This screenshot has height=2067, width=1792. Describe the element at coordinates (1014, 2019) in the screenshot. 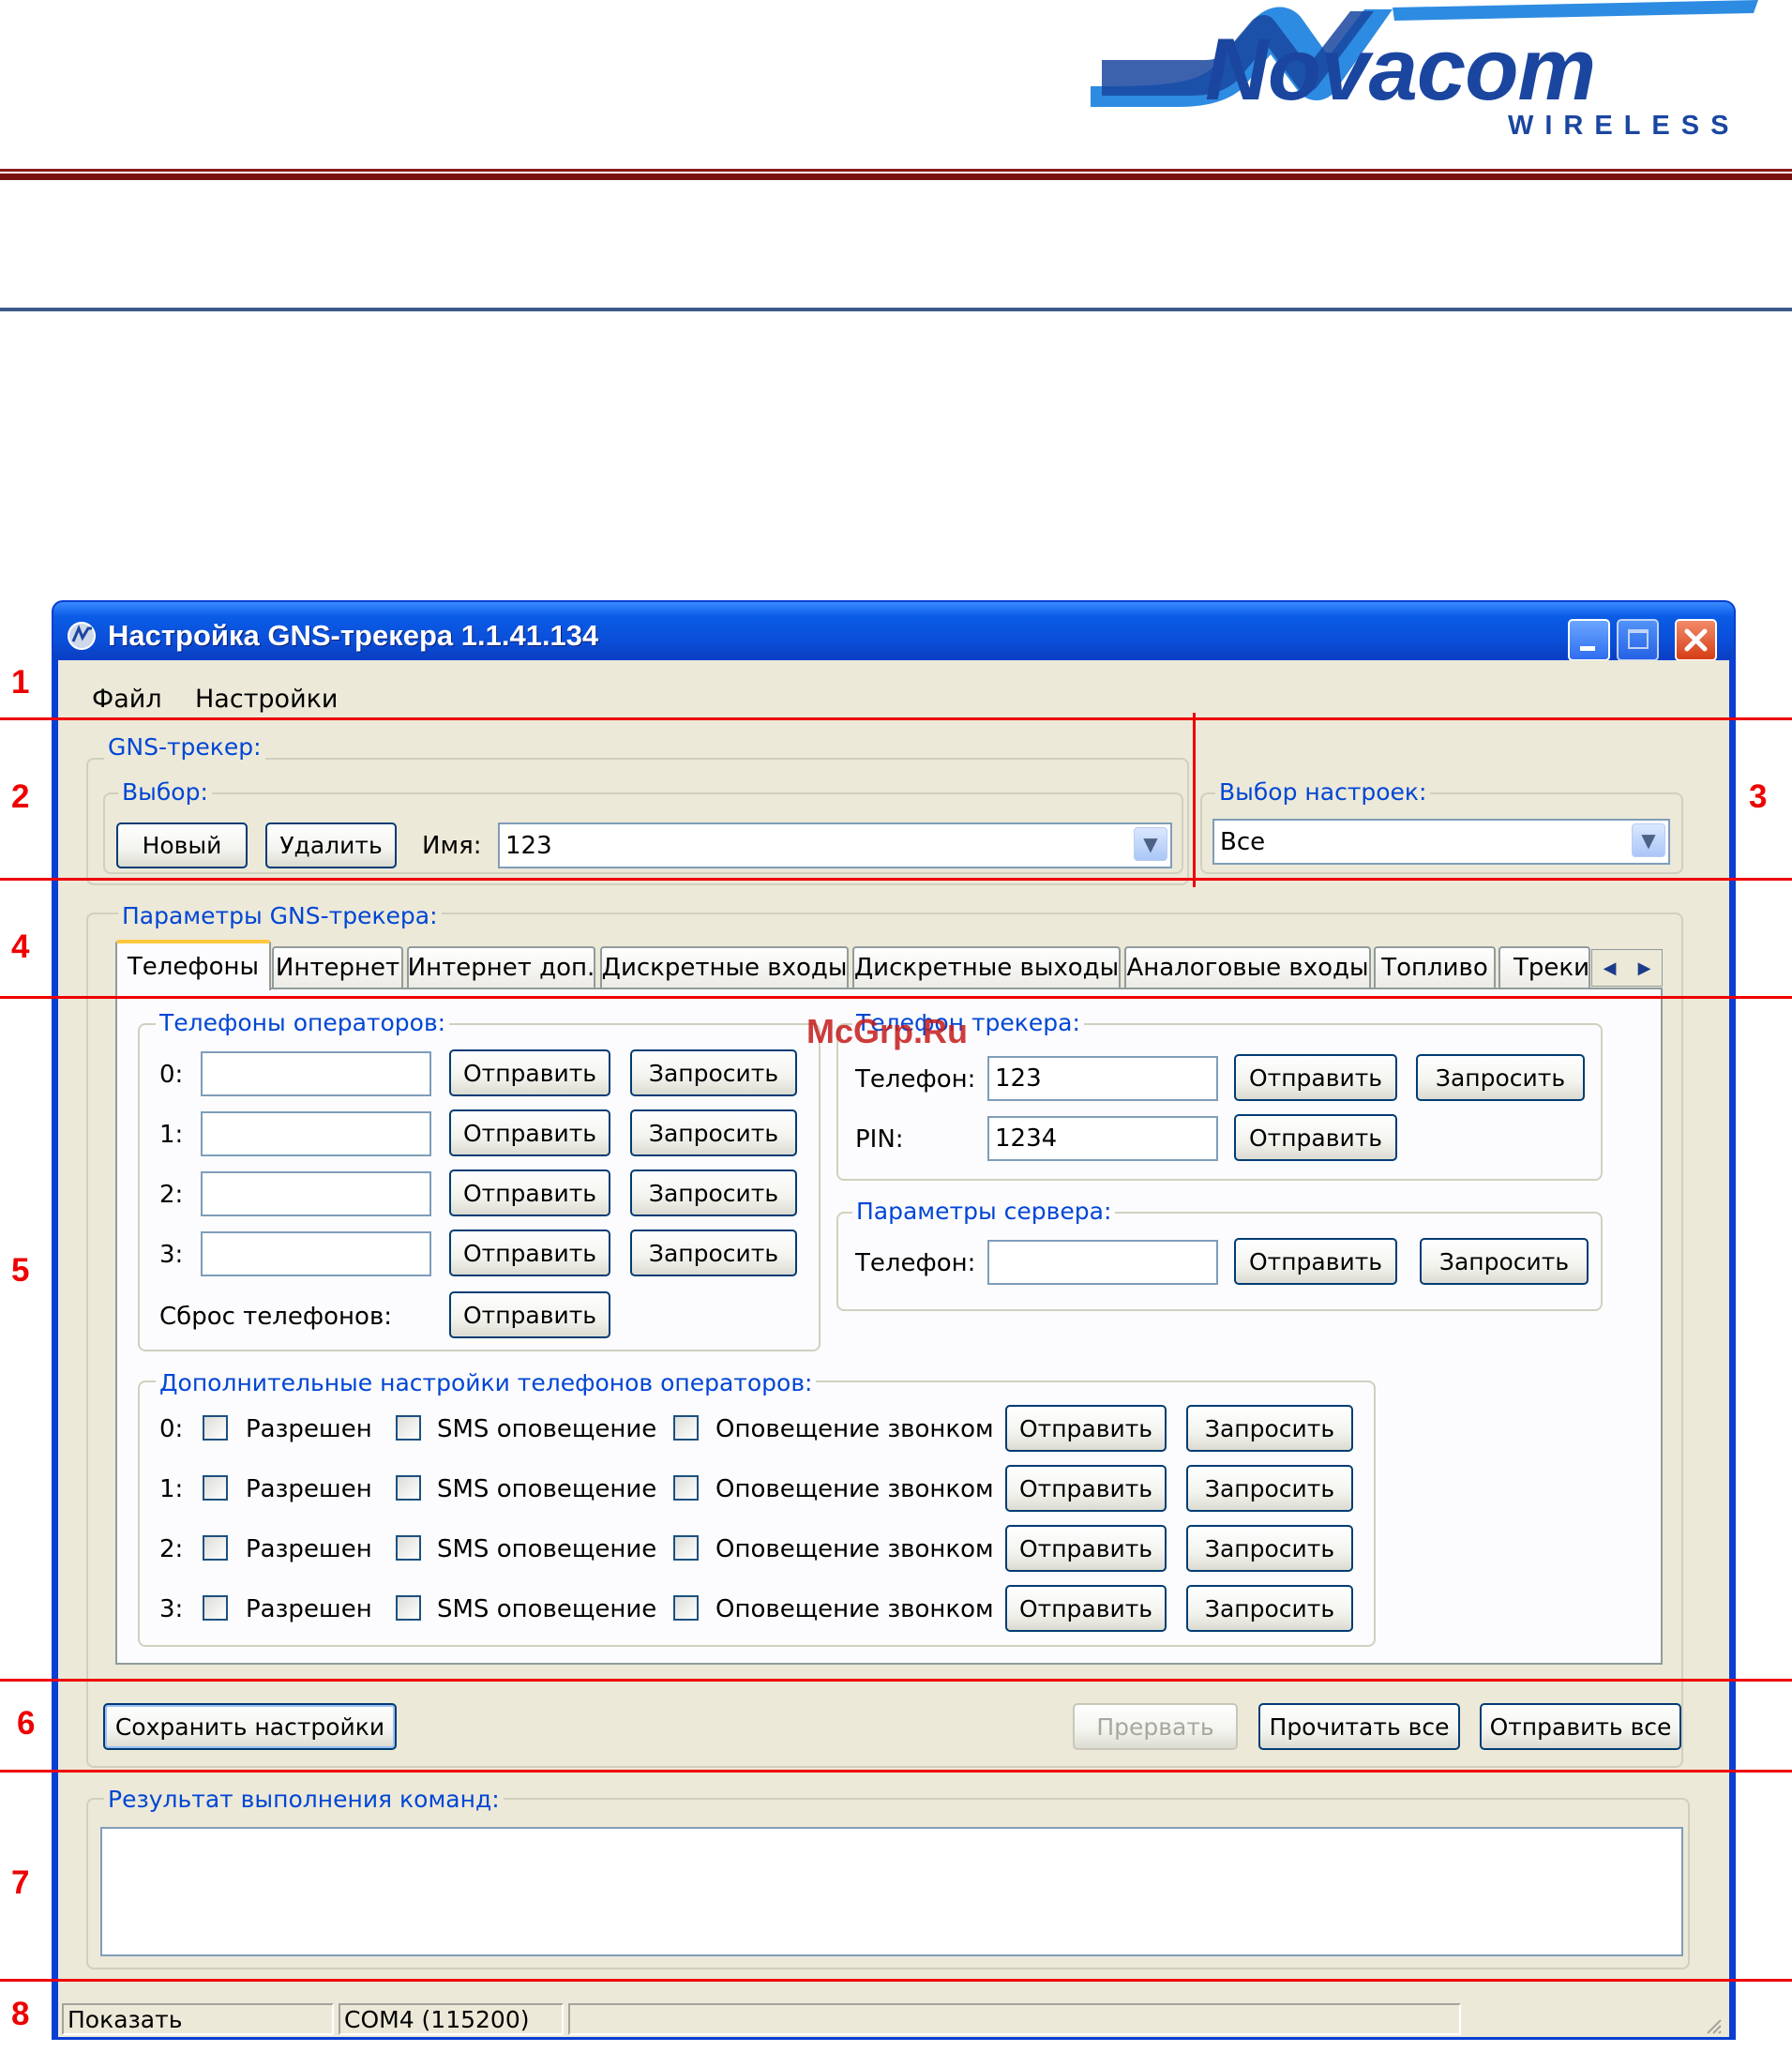

I see `status-extra` at that location.